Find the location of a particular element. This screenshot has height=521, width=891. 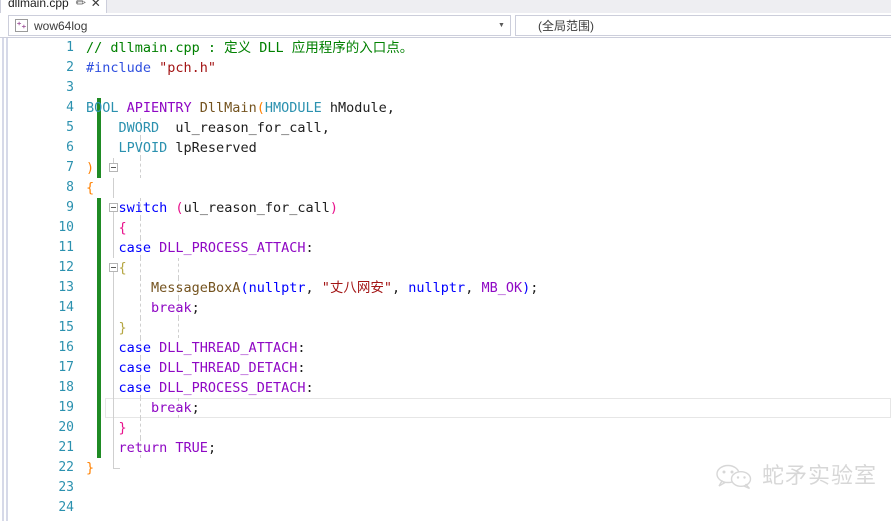

code-line: 12 { is located at coordinates (450, 268).